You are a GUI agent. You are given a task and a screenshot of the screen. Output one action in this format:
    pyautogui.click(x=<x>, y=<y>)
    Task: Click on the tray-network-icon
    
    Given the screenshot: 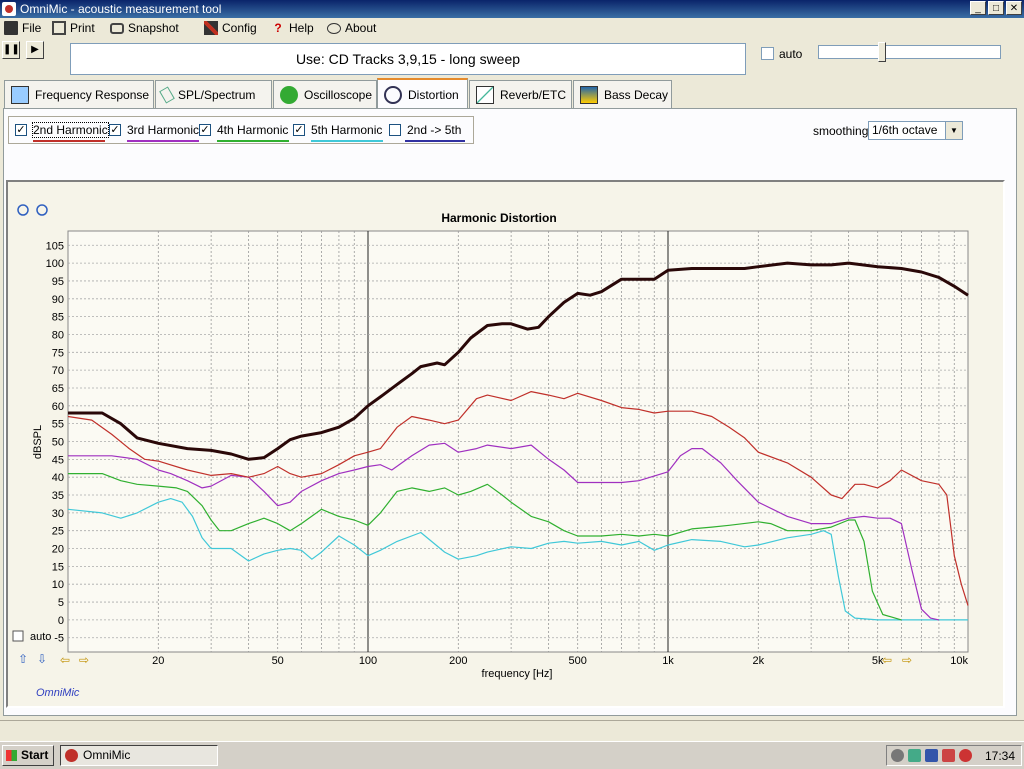 What is the action you would take?
    pyautogui.click(x=914, y=755)
    